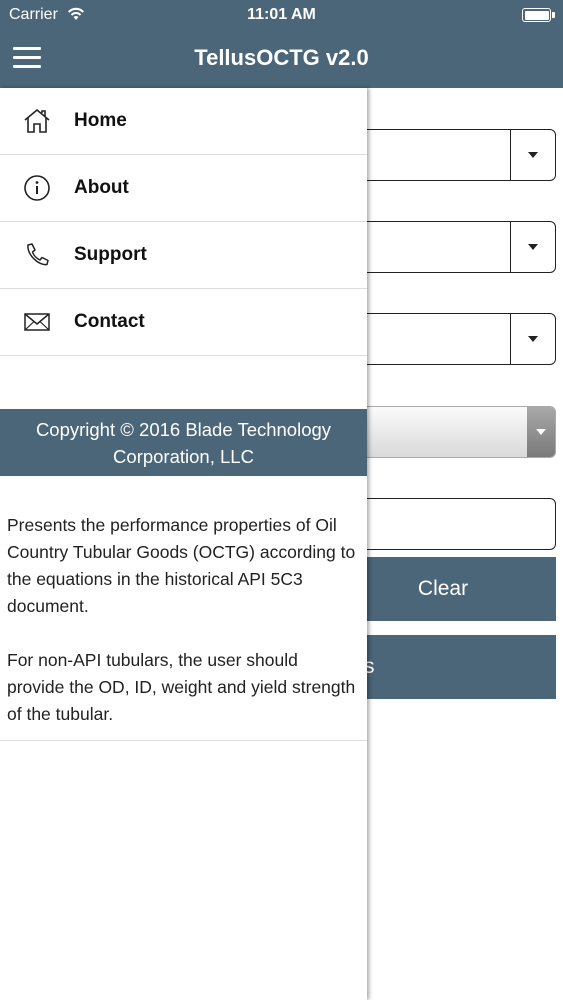 The height and width of the screenshot is (1000, 563). What do you see at coordinates (109, 321) in the screenshot?
I see `menu-item-label: Contact` at bounding box center [109, 321].